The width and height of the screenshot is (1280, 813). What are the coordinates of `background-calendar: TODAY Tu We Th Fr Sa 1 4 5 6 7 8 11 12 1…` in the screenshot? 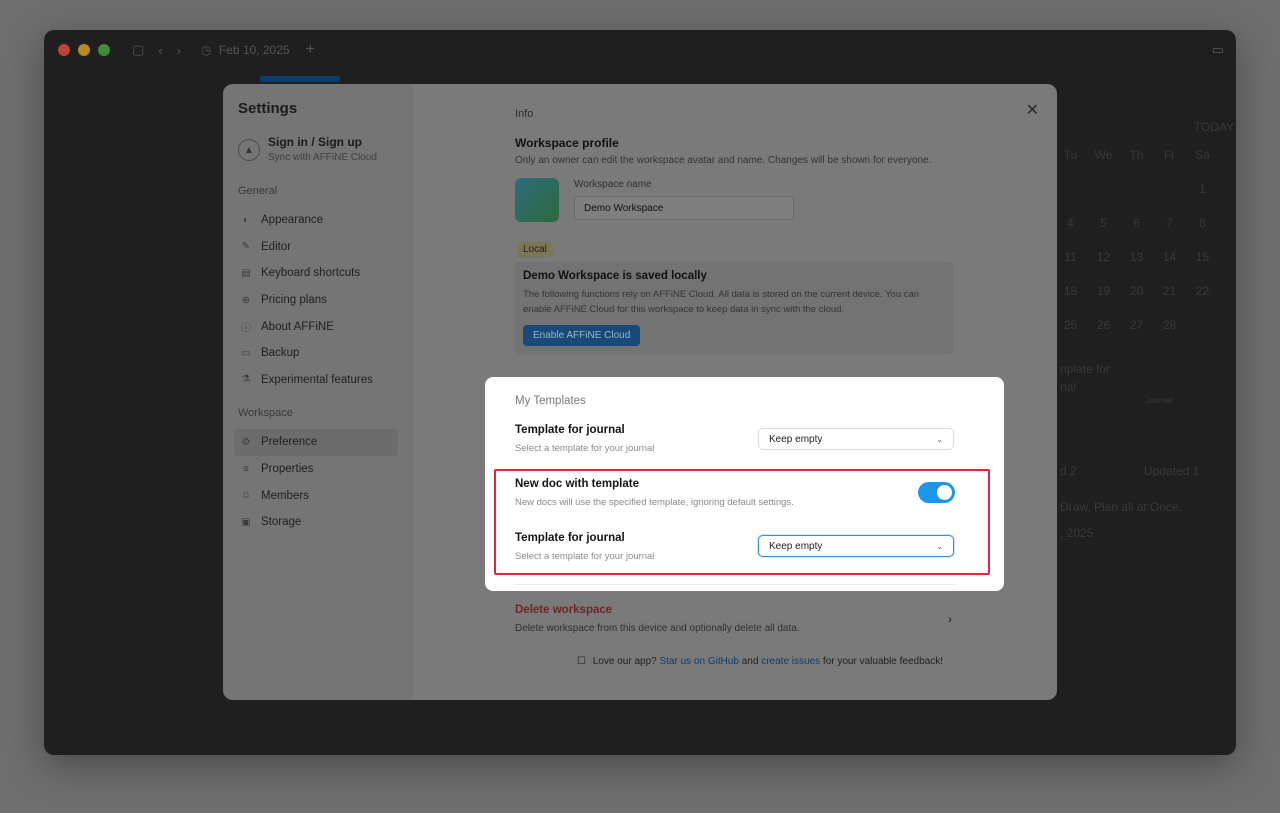 It's located at (1144, 236).